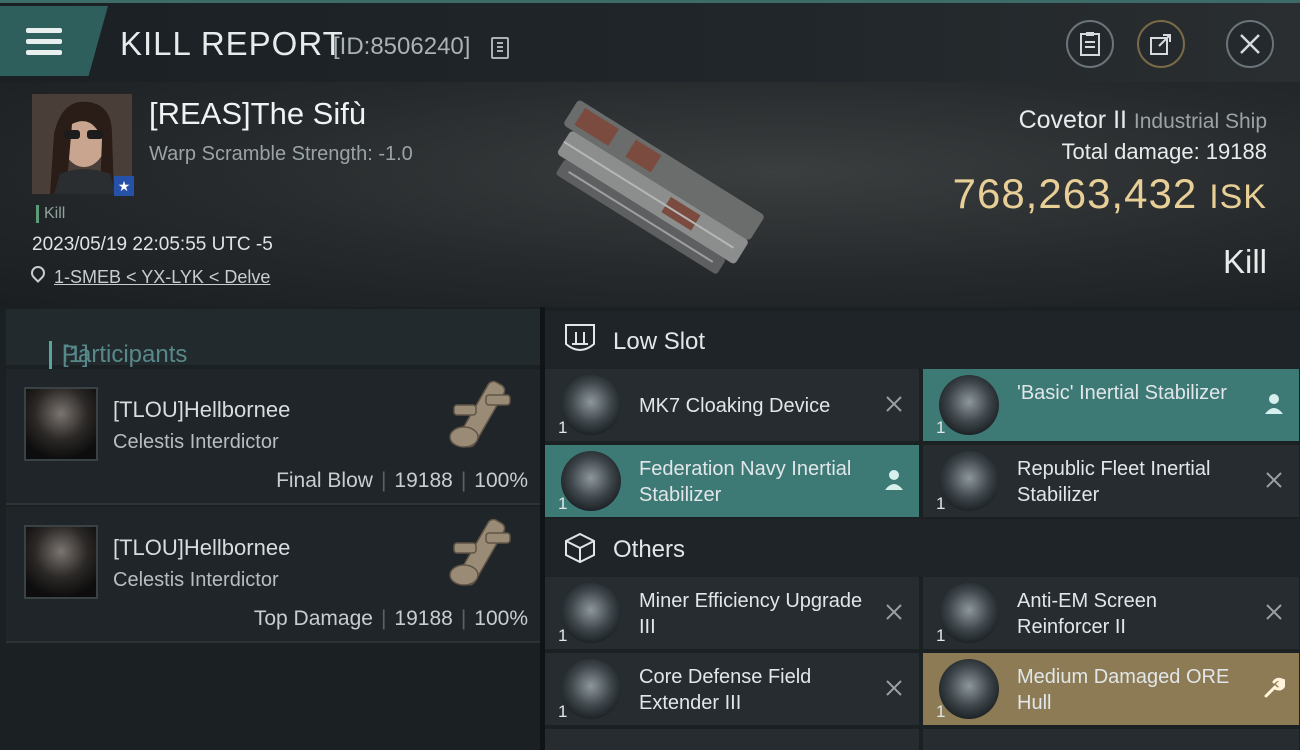 This screenshot has width=1300, height=750. Describe the element at coordinates (1114, 482) in the screenshot. I see `module-name: Republic Fleet Inertial Stabilizer` at that location.